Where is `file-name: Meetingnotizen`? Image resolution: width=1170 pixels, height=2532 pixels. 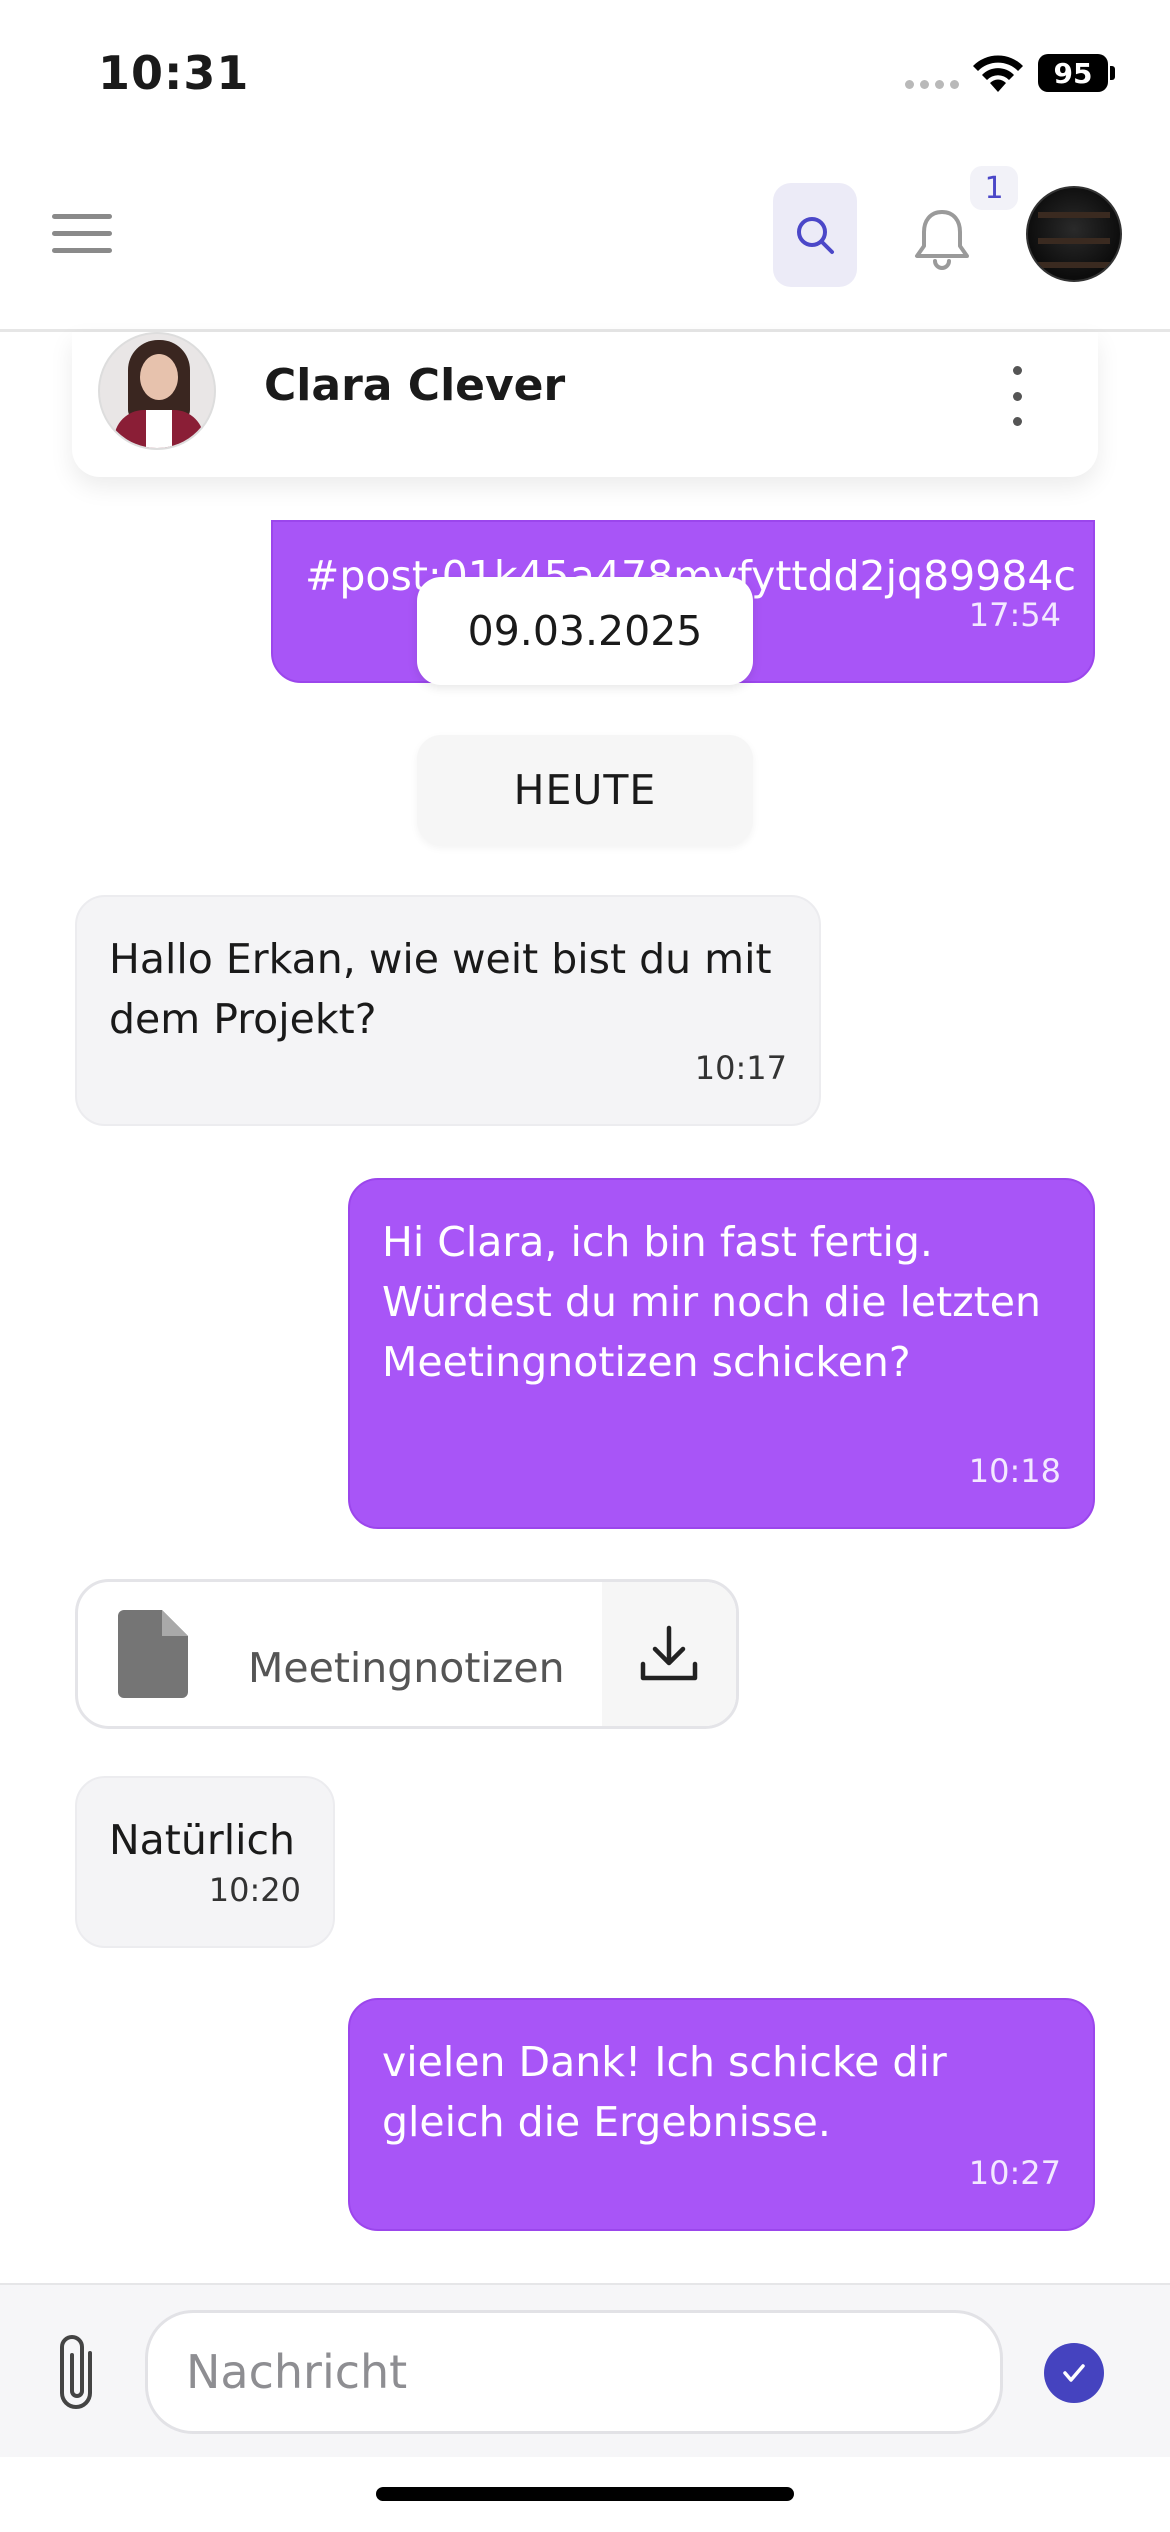
file-name: Meetingnotizen is located at coordinates (406, 1668).